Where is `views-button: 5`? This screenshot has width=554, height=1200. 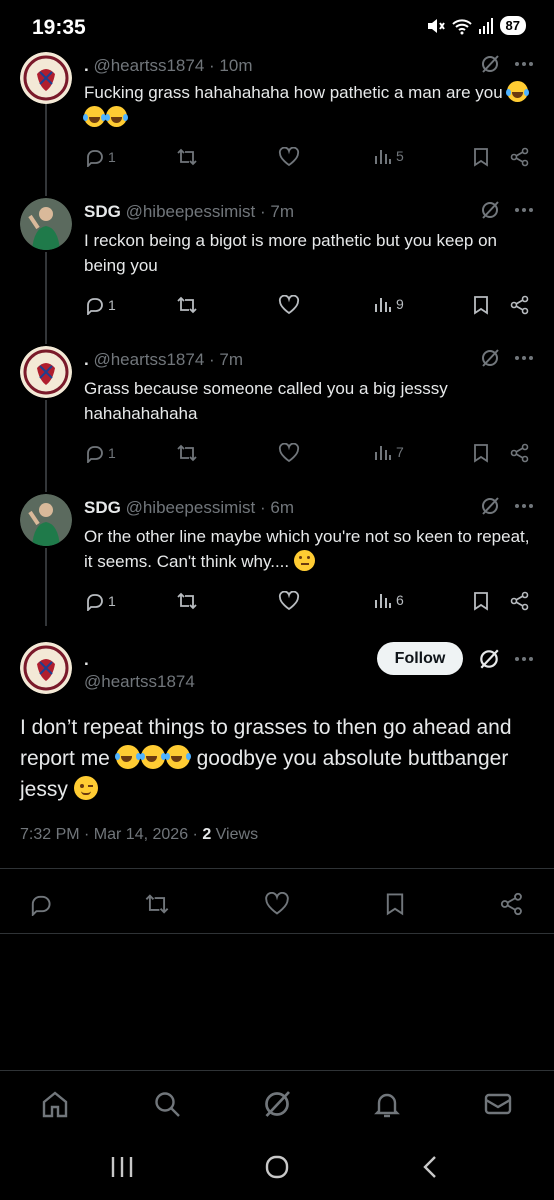 views-button: 5 is located at coordinates (389, 156).